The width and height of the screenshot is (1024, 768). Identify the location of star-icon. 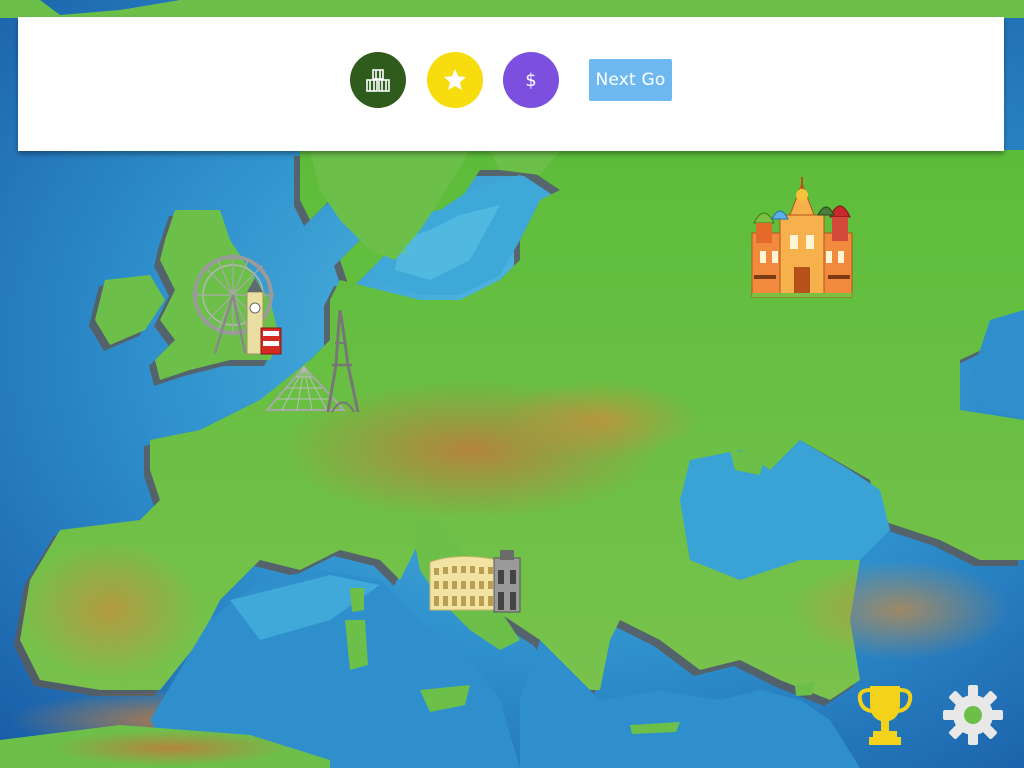
(455, 79).